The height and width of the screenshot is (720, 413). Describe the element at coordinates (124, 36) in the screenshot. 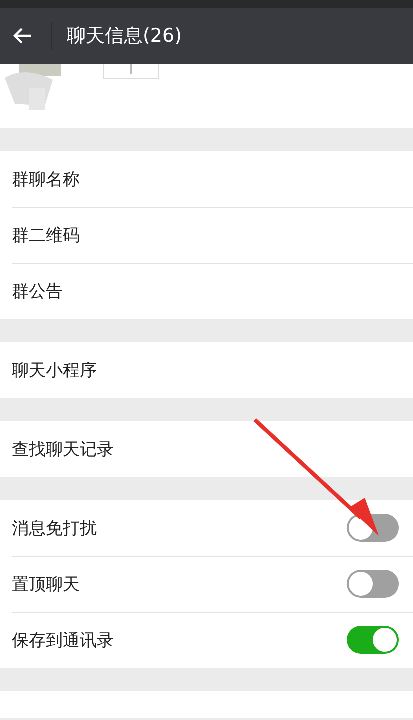

I see `screen-title: 聊天信息(26)` at that location.